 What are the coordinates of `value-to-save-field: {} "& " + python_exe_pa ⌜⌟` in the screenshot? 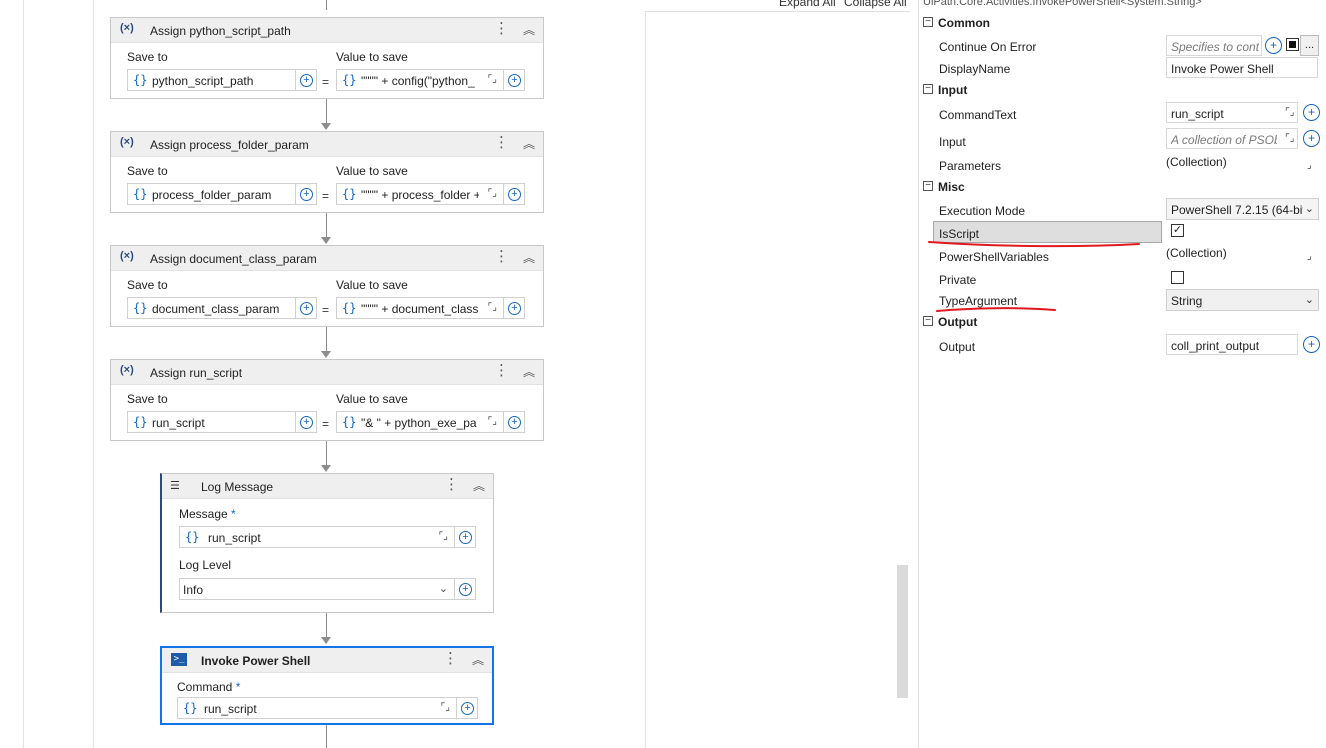 It's located at (420, 422).